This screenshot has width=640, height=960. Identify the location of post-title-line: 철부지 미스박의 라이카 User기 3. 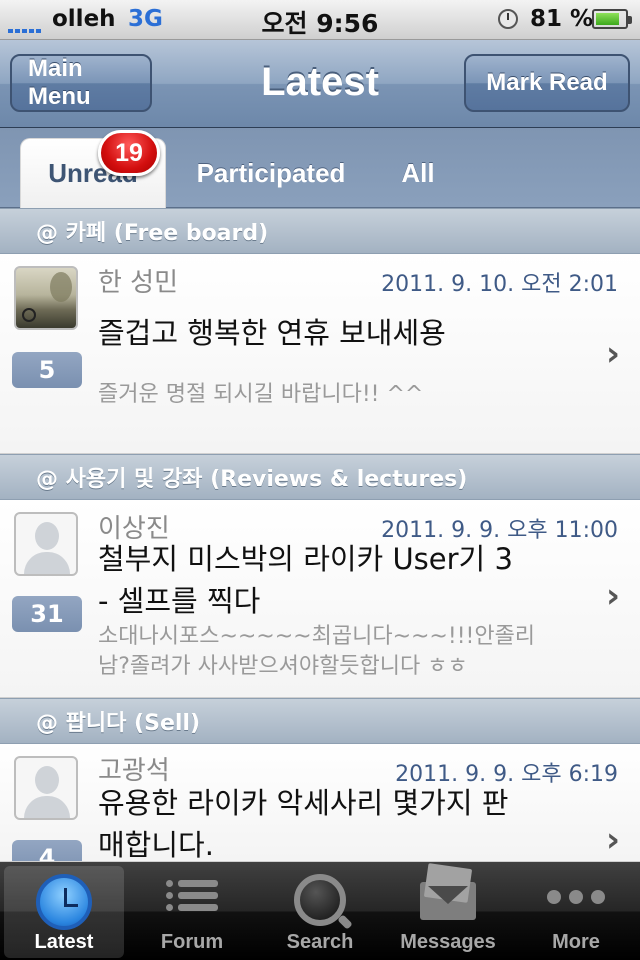
(305, 559).